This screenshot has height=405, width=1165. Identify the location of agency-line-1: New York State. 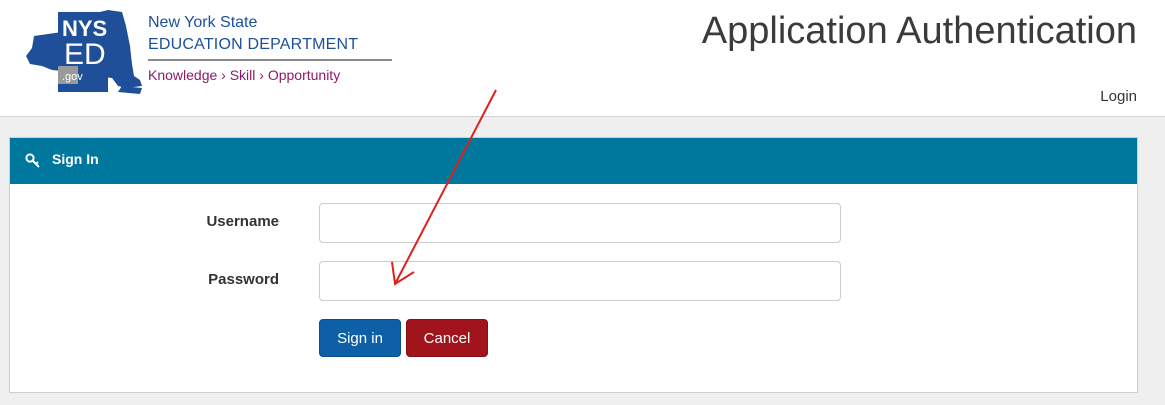
(203, 22).